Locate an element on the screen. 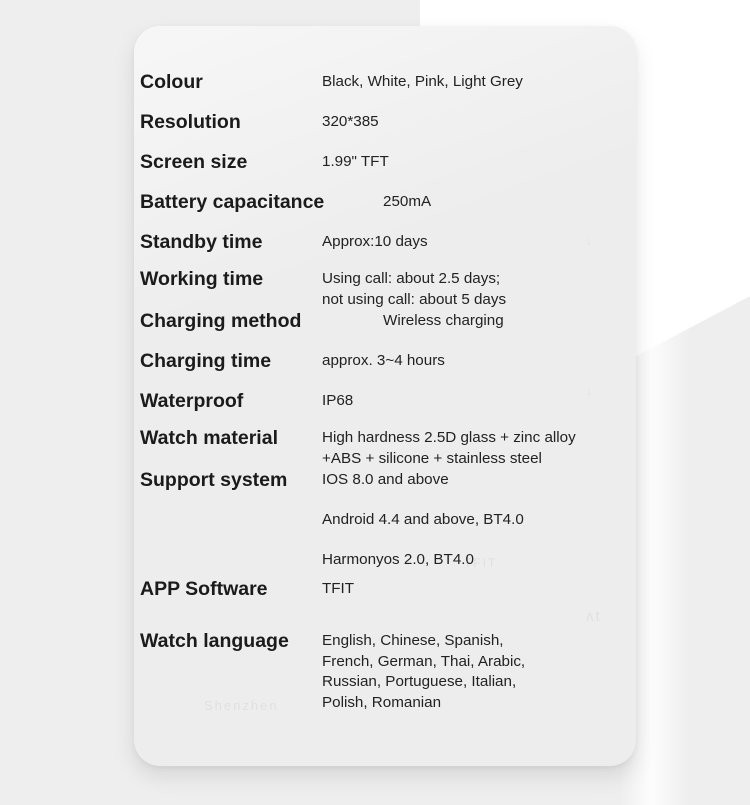 This screenshot has height=805, width=750. spec-value: Approx:10 days is located at coordinates (375, 241).